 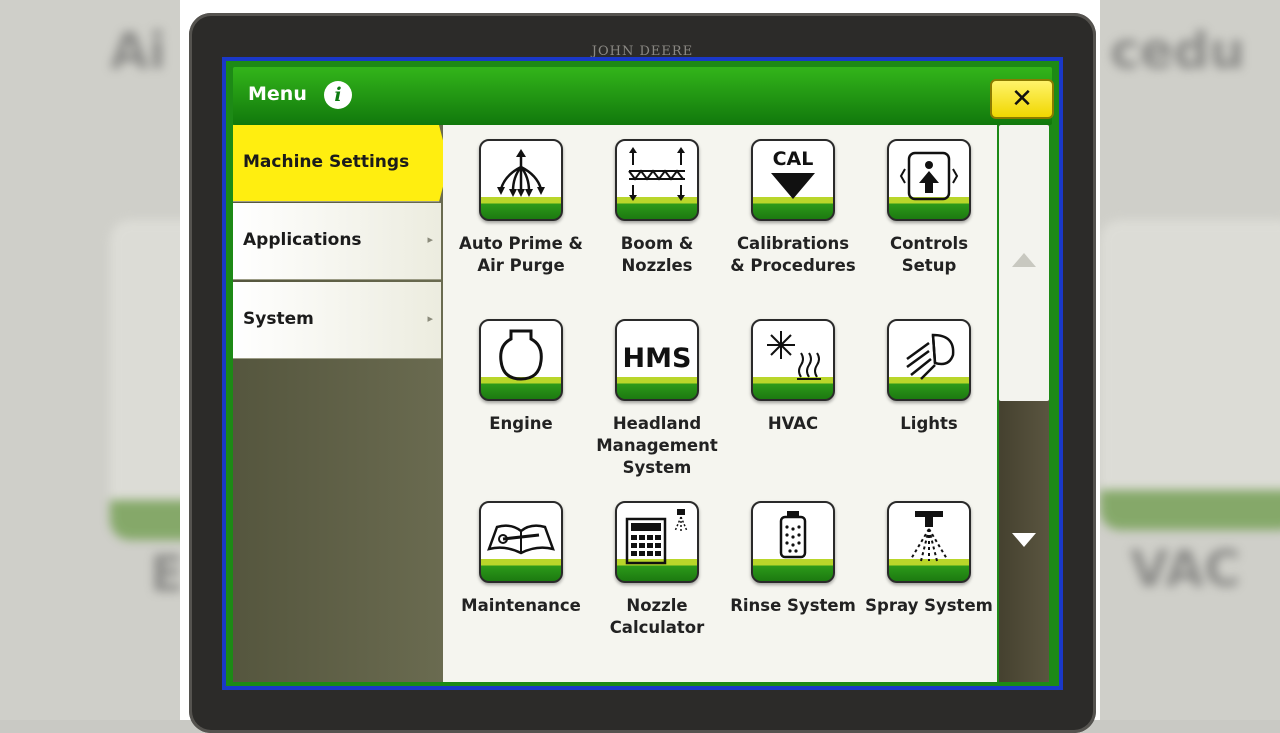 I want to click on tile-lights: Lights, so click(x=929, y=395).